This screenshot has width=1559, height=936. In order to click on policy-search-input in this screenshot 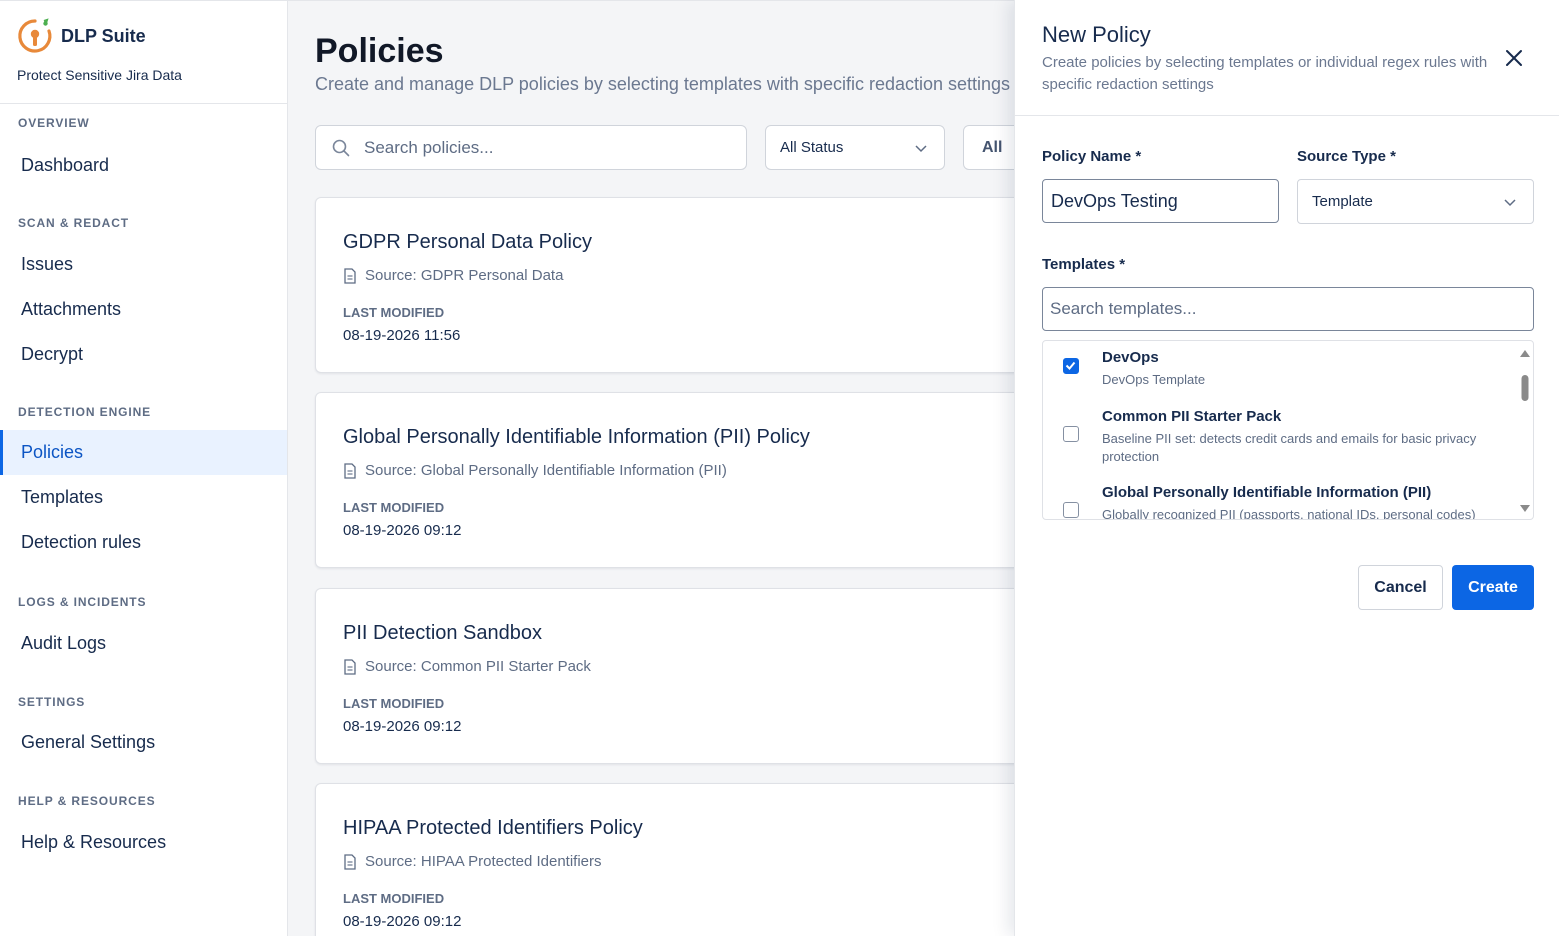, I will do `click(544, 147)`.